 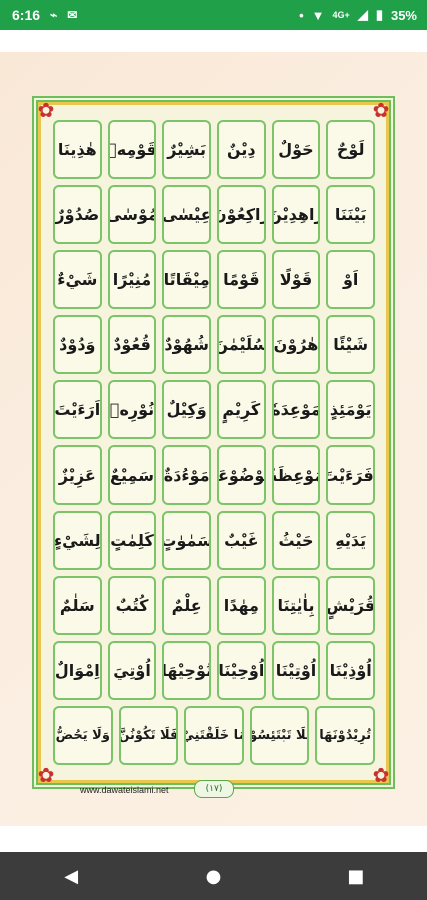 What do you see at coordinates (241, 410) in the screenshot?
I see `word-cell: كَرِيْمٍ` at bounding box center [241, 410].